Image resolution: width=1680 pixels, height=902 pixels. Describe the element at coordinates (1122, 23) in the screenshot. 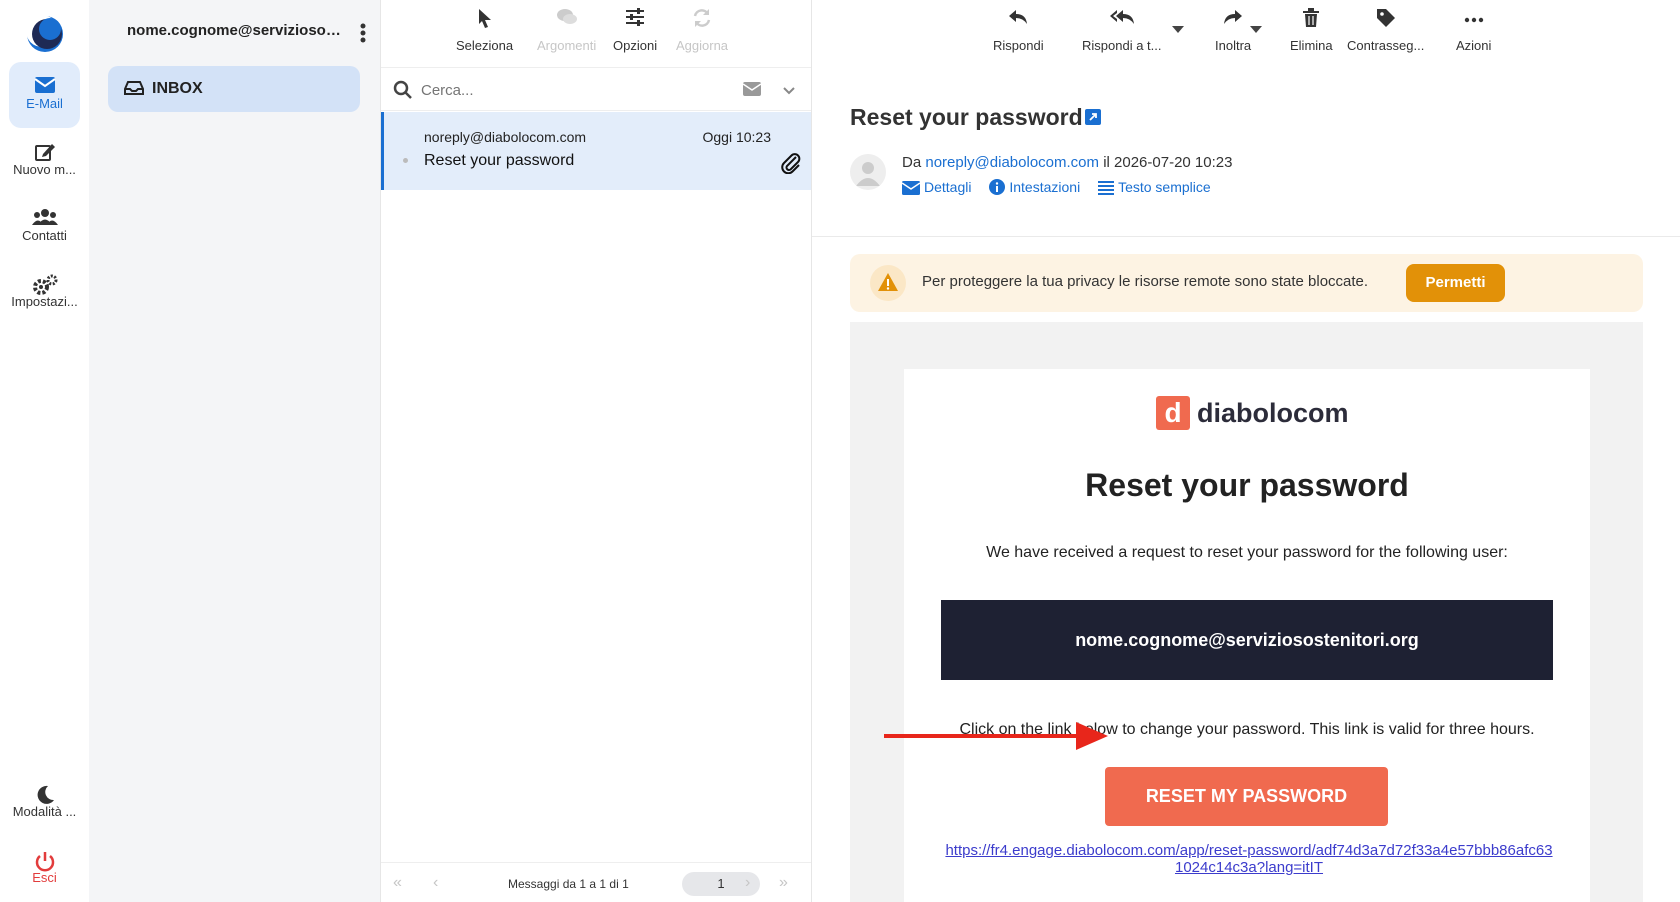

I see `reply-all-icon` at that location.